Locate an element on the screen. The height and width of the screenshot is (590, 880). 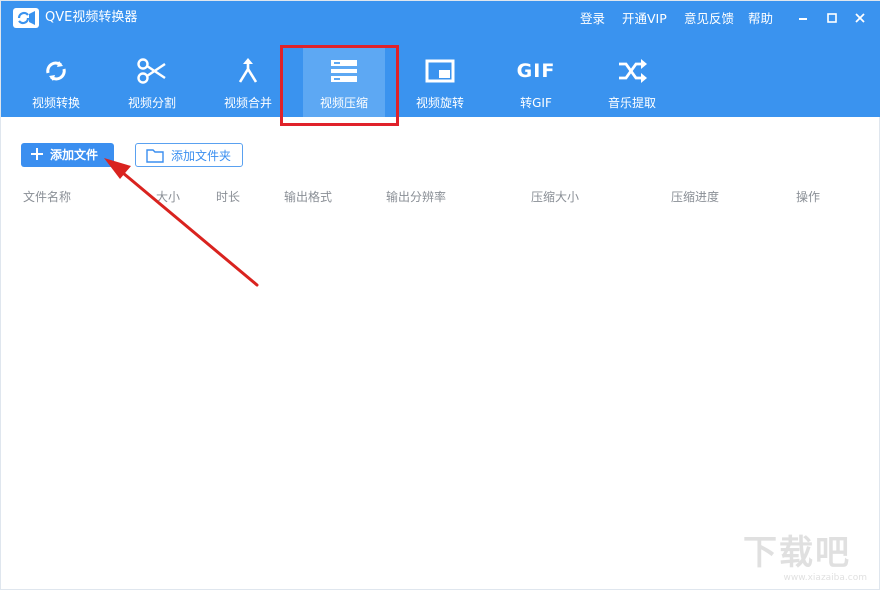
watermark-text: 下载吧 is located at coordinates (797, 553).